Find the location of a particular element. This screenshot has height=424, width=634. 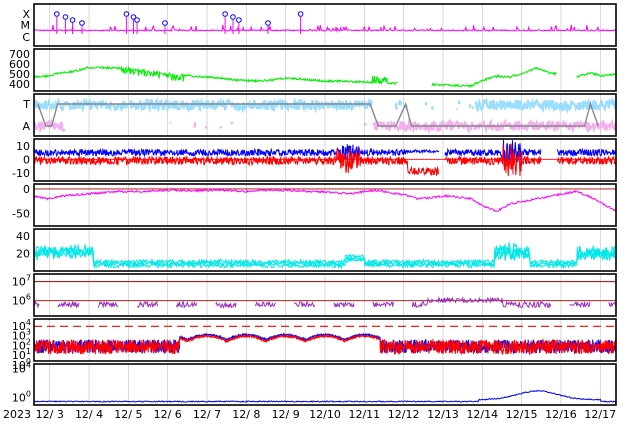

x-tick-label: 12/17 is located at coordinates (600, 414).